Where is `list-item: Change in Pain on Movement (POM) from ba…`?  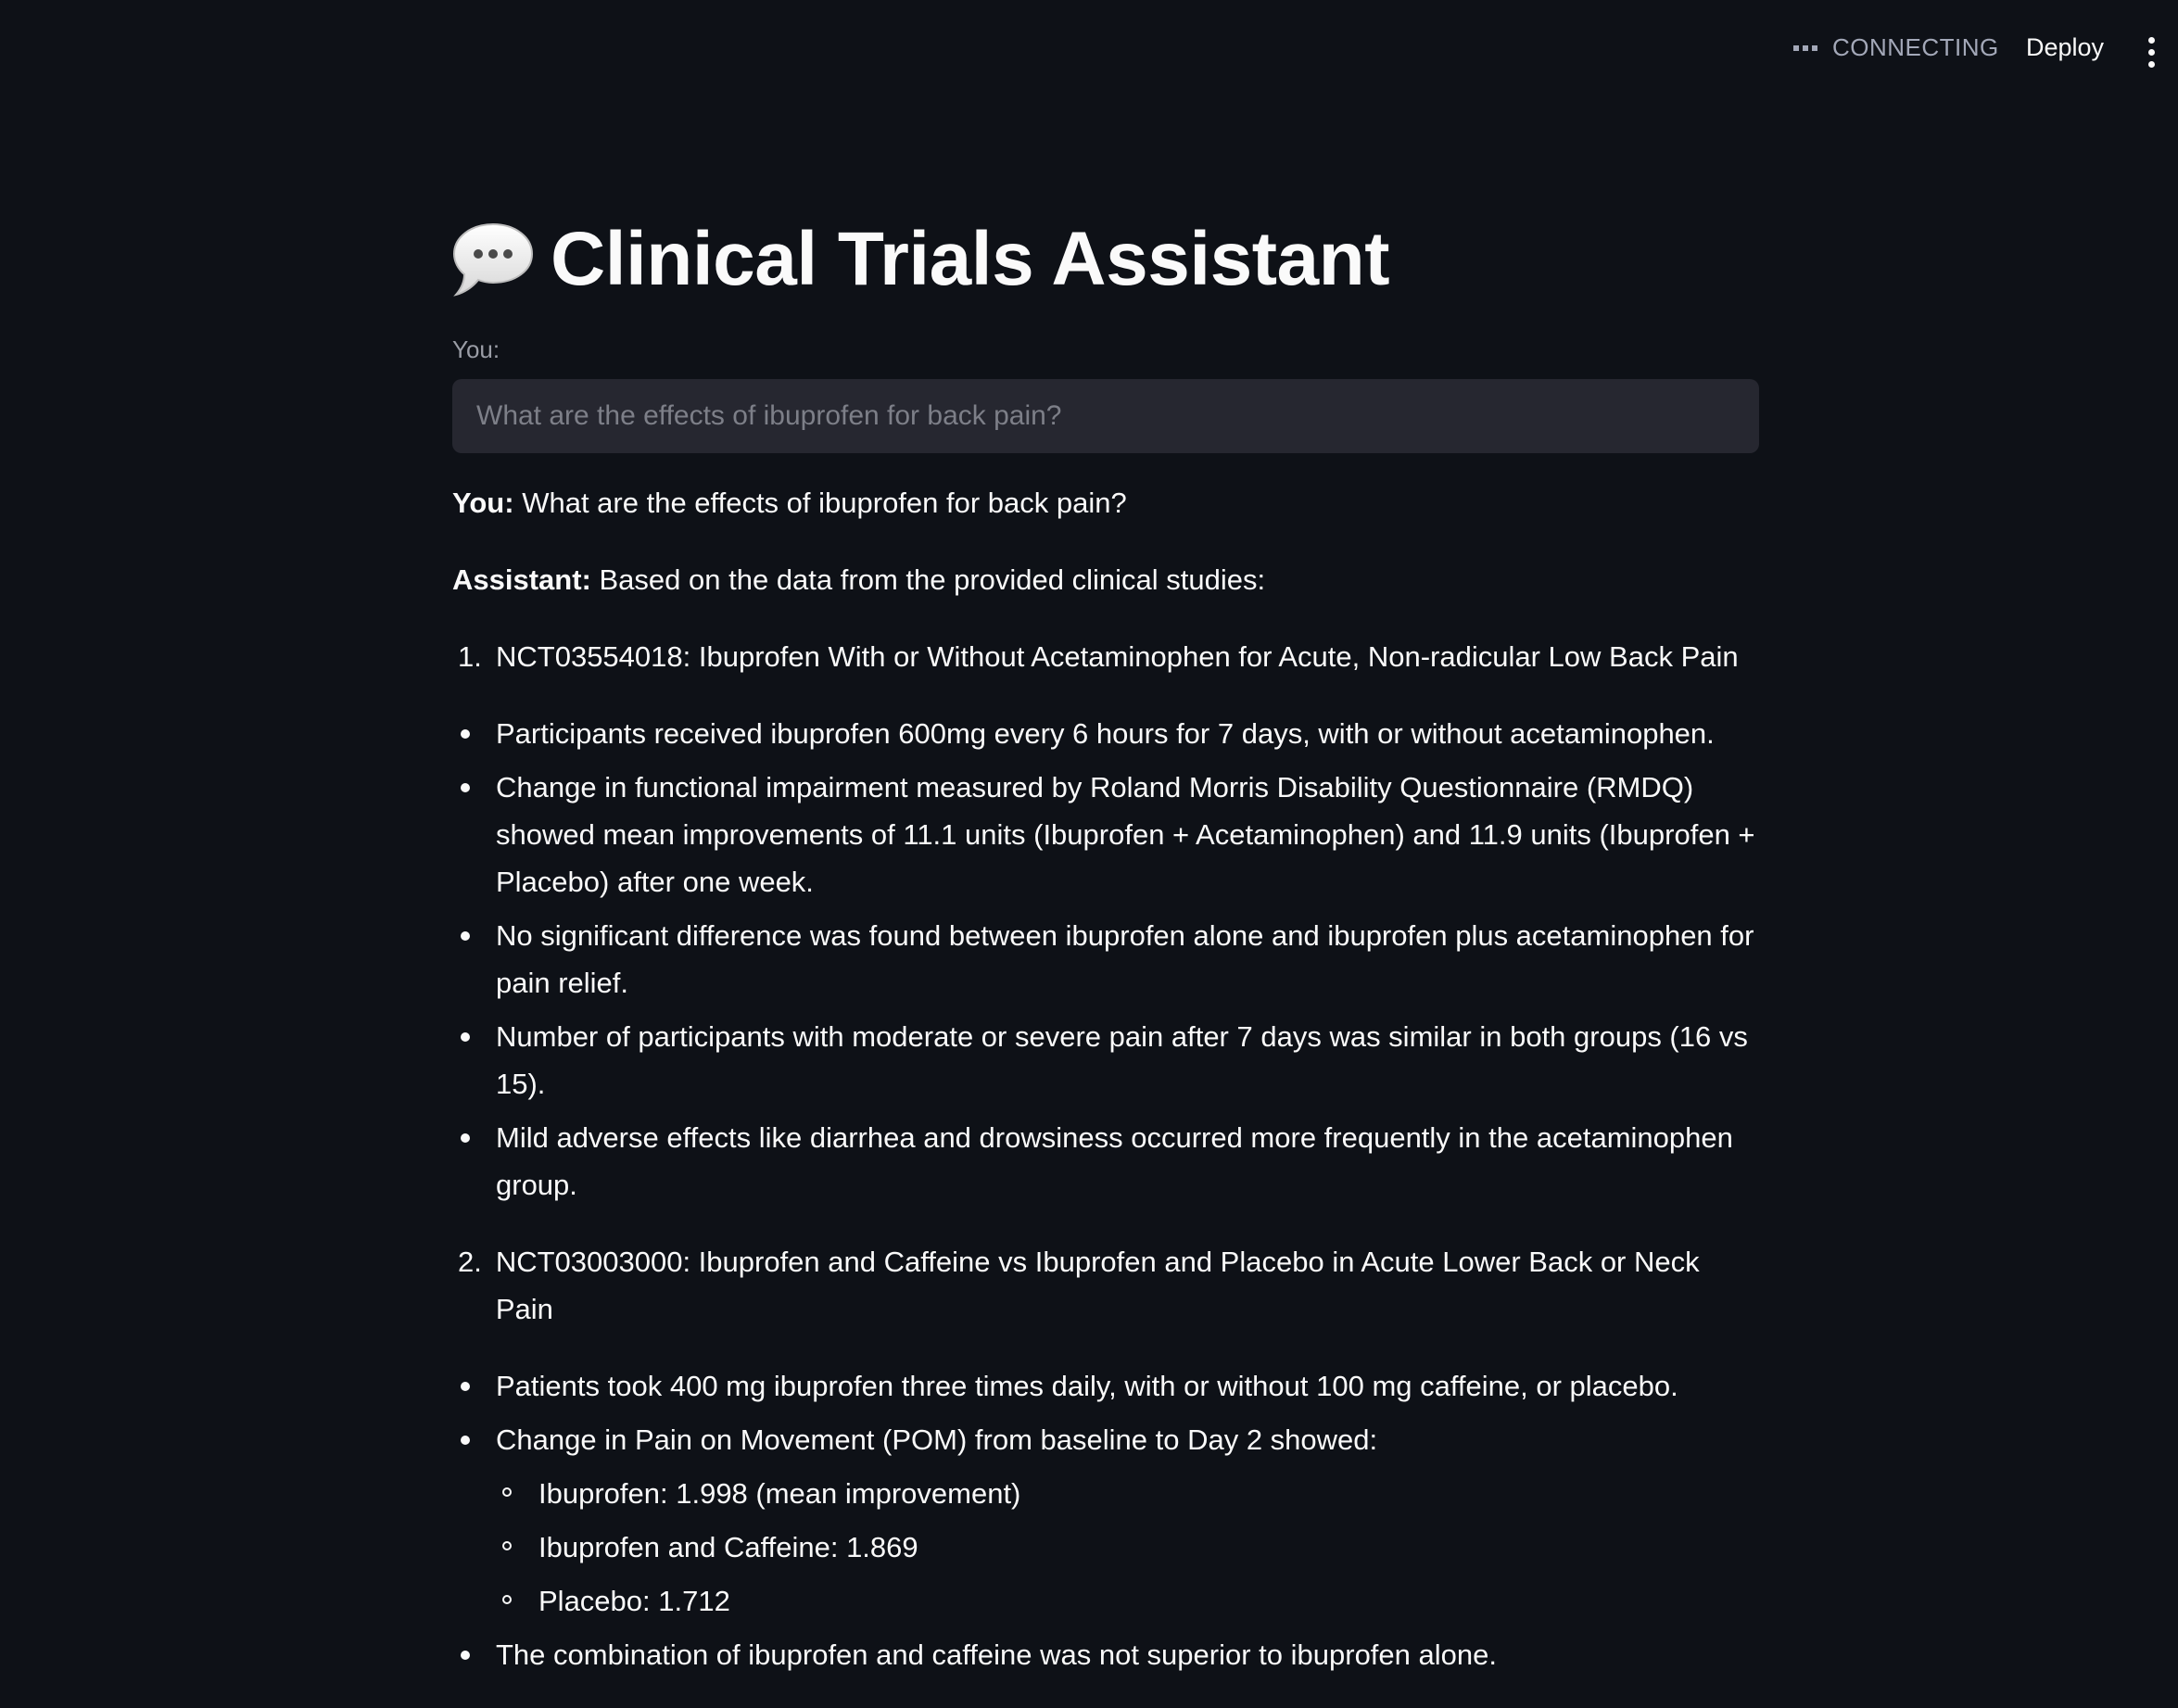
list-item: Change in Pain on Movement (POM) from ba… is located at coordinates (1105, 1520).